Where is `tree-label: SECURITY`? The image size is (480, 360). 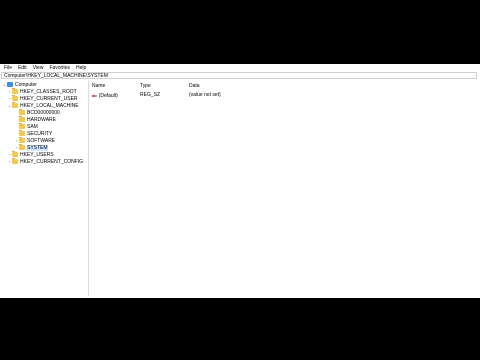
tree-label: SECURITY is located at coordinates (40, 133).